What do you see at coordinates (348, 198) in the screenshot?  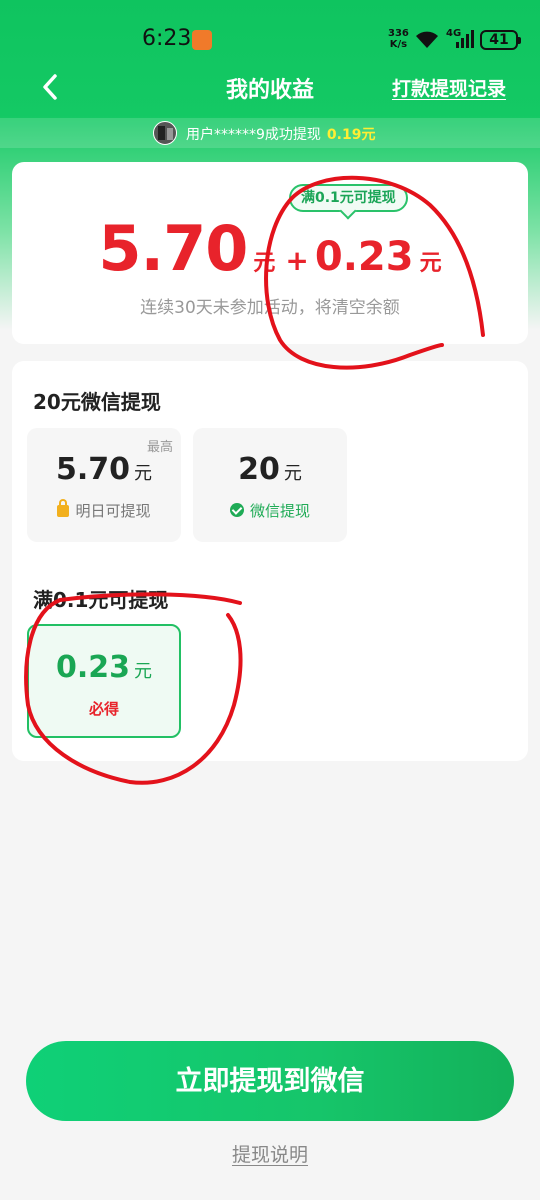 I see `min-withdraw-tip: 满0.1元可提现` at bounding box center [348, 198].